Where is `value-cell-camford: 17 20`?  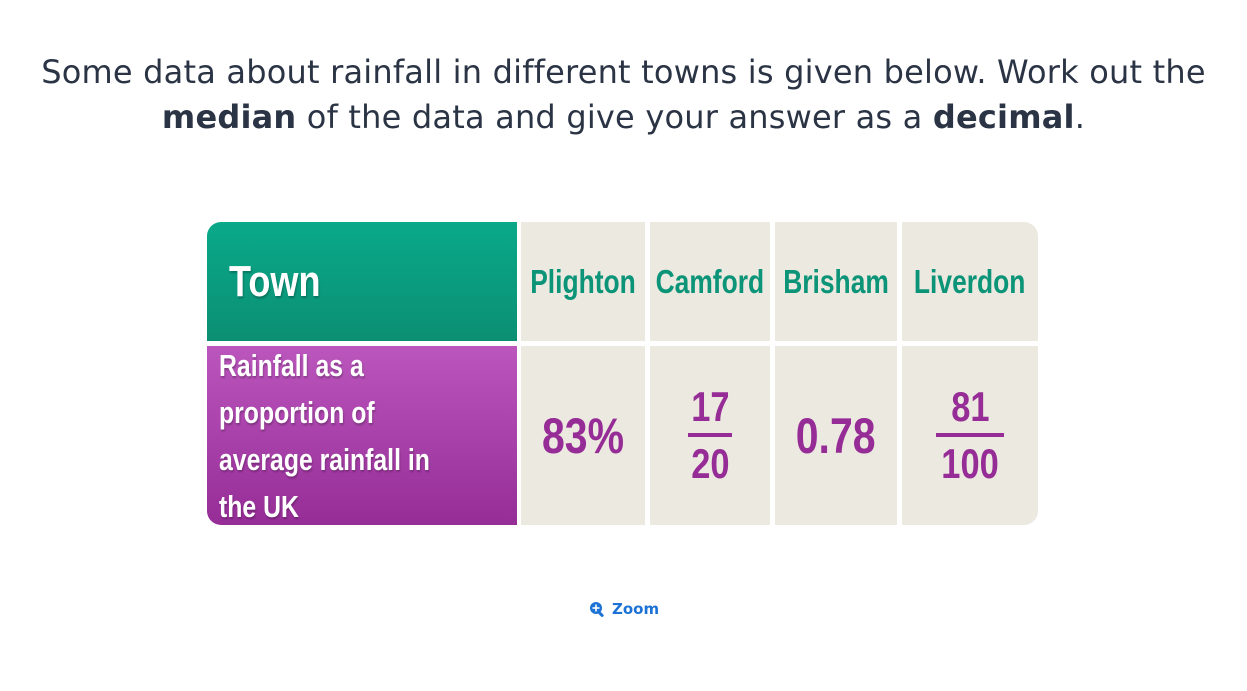
value-cell-camford: 17 20 is located at coordinates (710, 435).